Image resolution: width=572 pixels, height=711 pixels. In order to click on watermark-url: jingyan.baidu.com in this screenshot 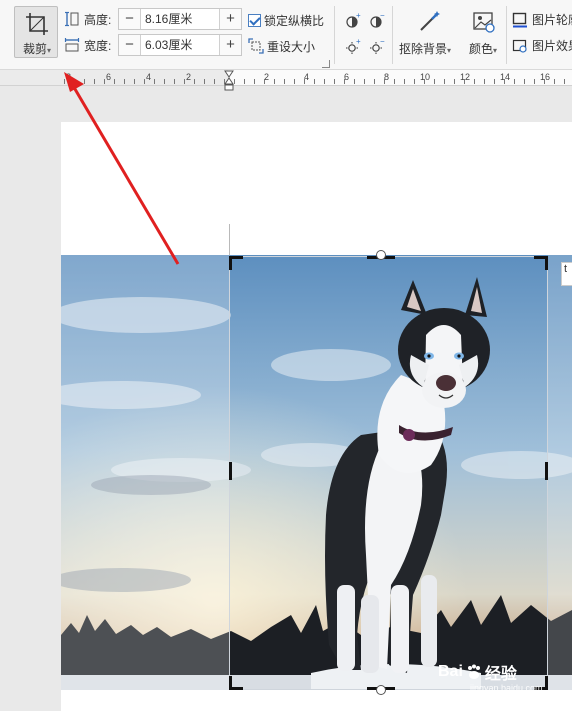, I will do `click(506, 688)`.